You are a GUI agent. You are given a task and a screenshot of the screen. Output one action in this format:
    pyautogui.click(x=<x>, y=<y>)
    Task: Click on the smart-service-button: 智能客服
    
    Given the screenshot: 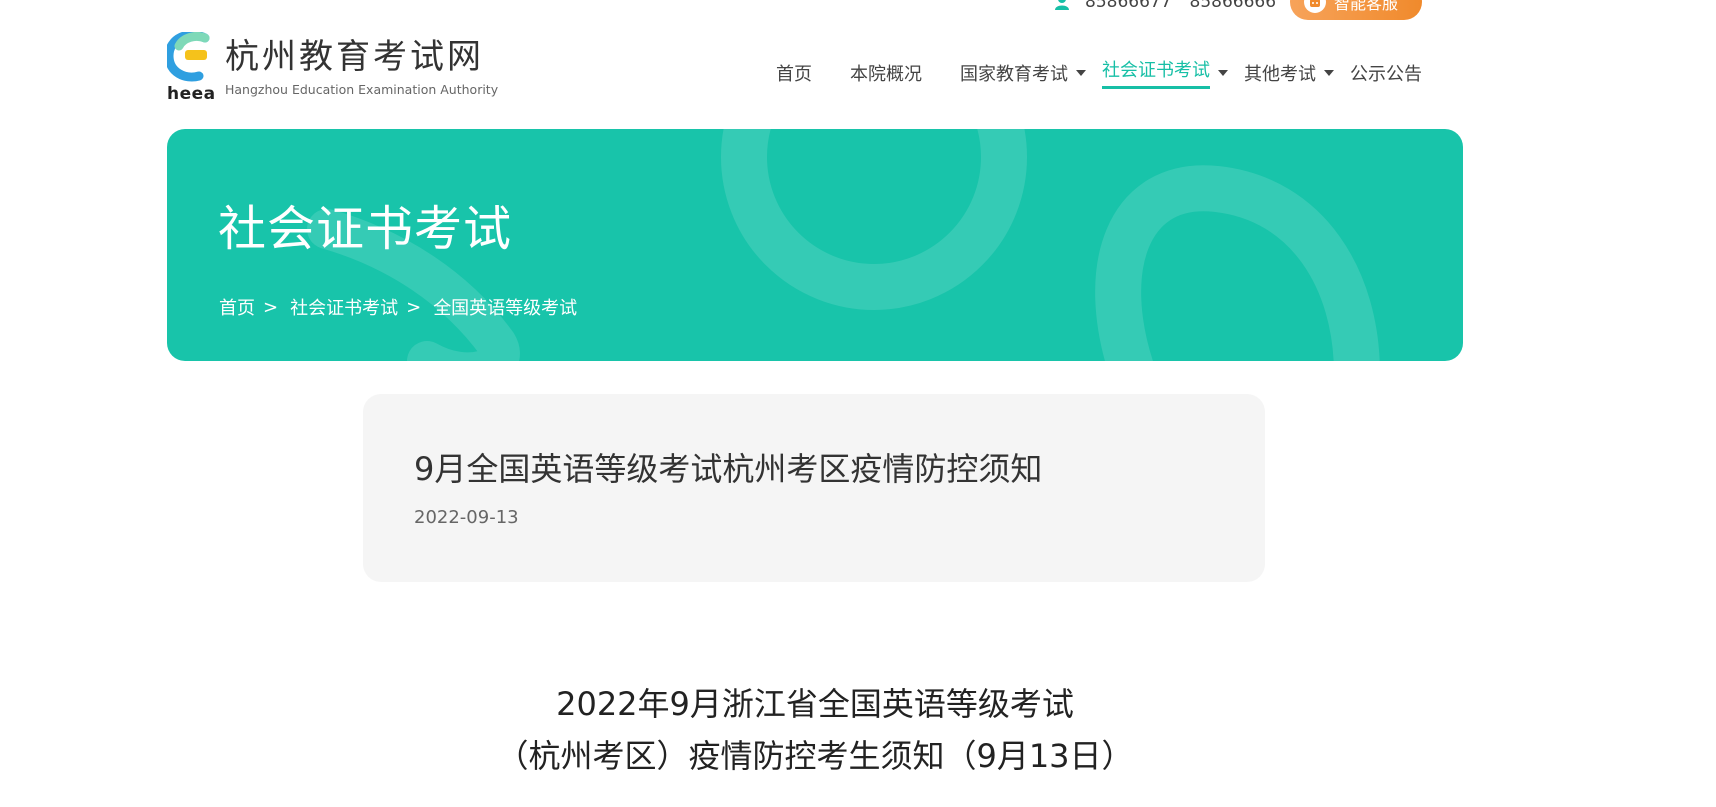 What is the action you would take?
    pyautogui.click(x=1356, y=10)
    